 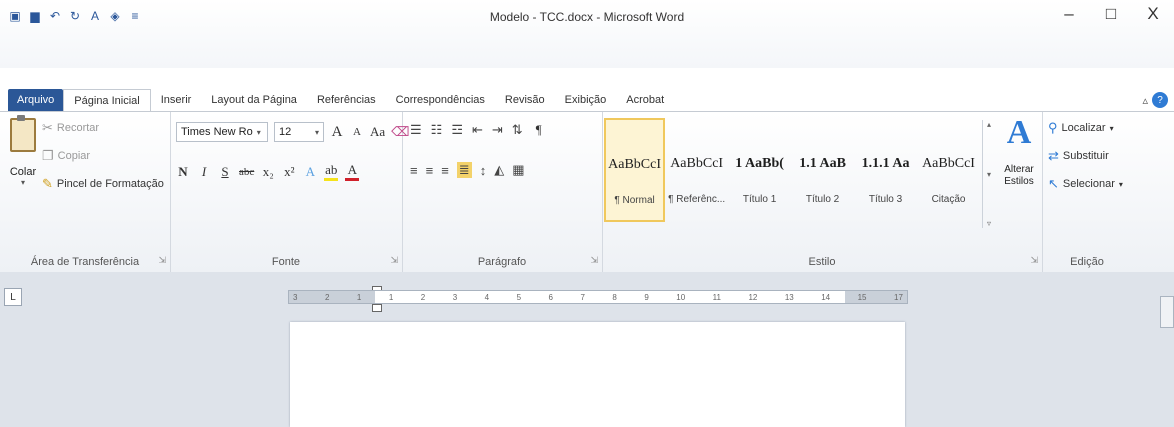 I want to click on ruler-tick: 4, so click(x=487, y=297).